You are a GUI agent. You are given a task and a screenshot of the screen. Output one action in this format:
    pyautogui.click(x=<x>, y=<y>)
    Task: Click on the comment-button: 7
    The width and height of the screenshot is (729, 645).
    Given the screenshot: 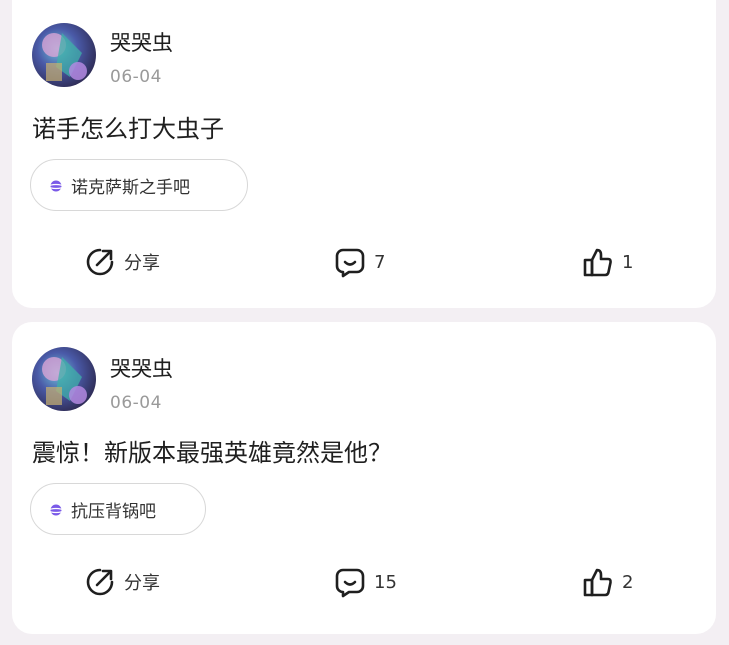 What is the action you would take?
    pyautogui.click(x=359, y=262)
    